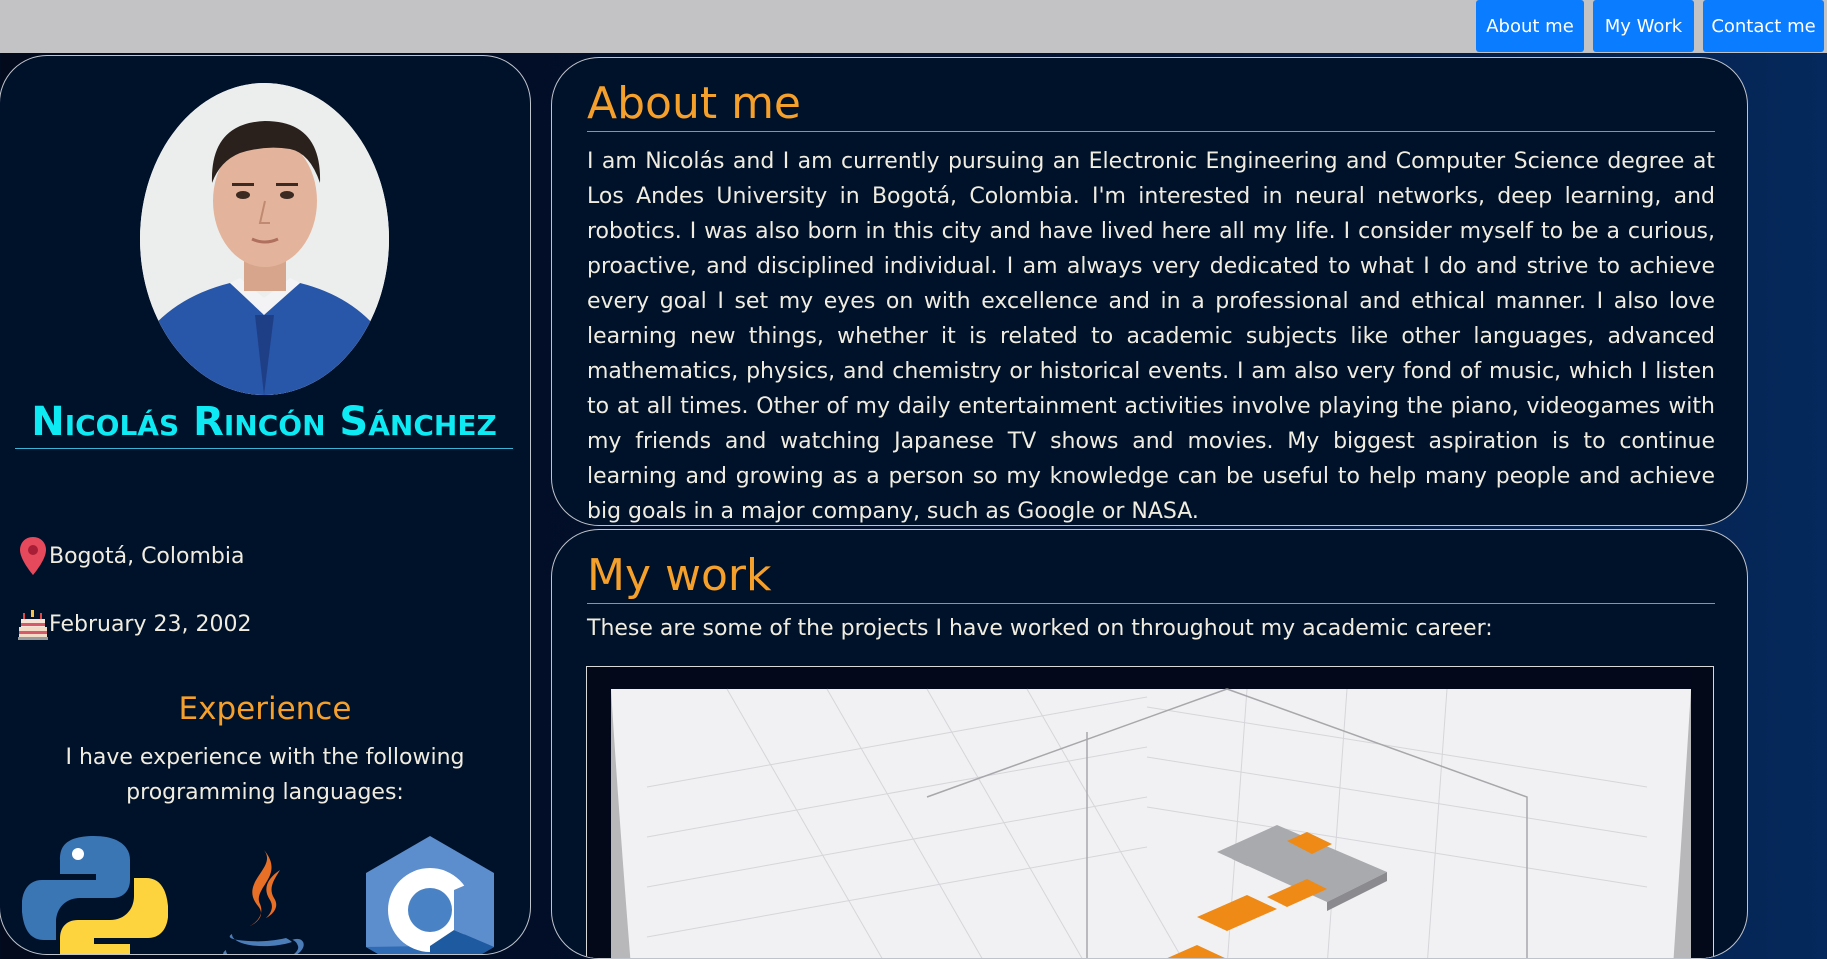 The width and height of the screenshot is (1827, 959). I want to click on map-pin-icon, so click(33, 556).